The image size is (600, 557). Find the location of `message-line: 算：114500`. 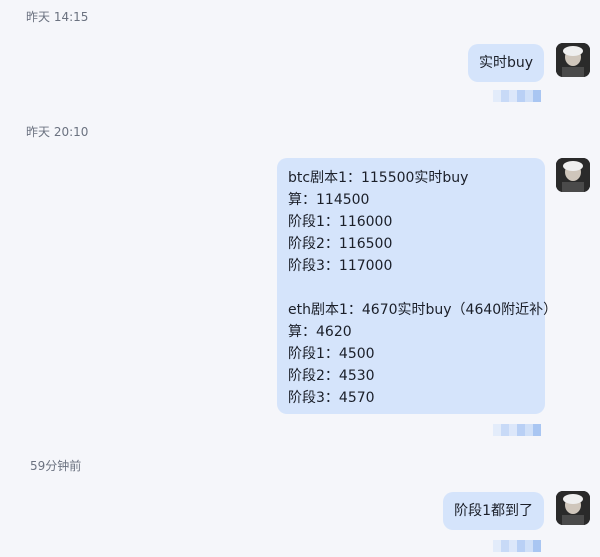

message-line: 算：114500 is located at coordinates (329, 200).